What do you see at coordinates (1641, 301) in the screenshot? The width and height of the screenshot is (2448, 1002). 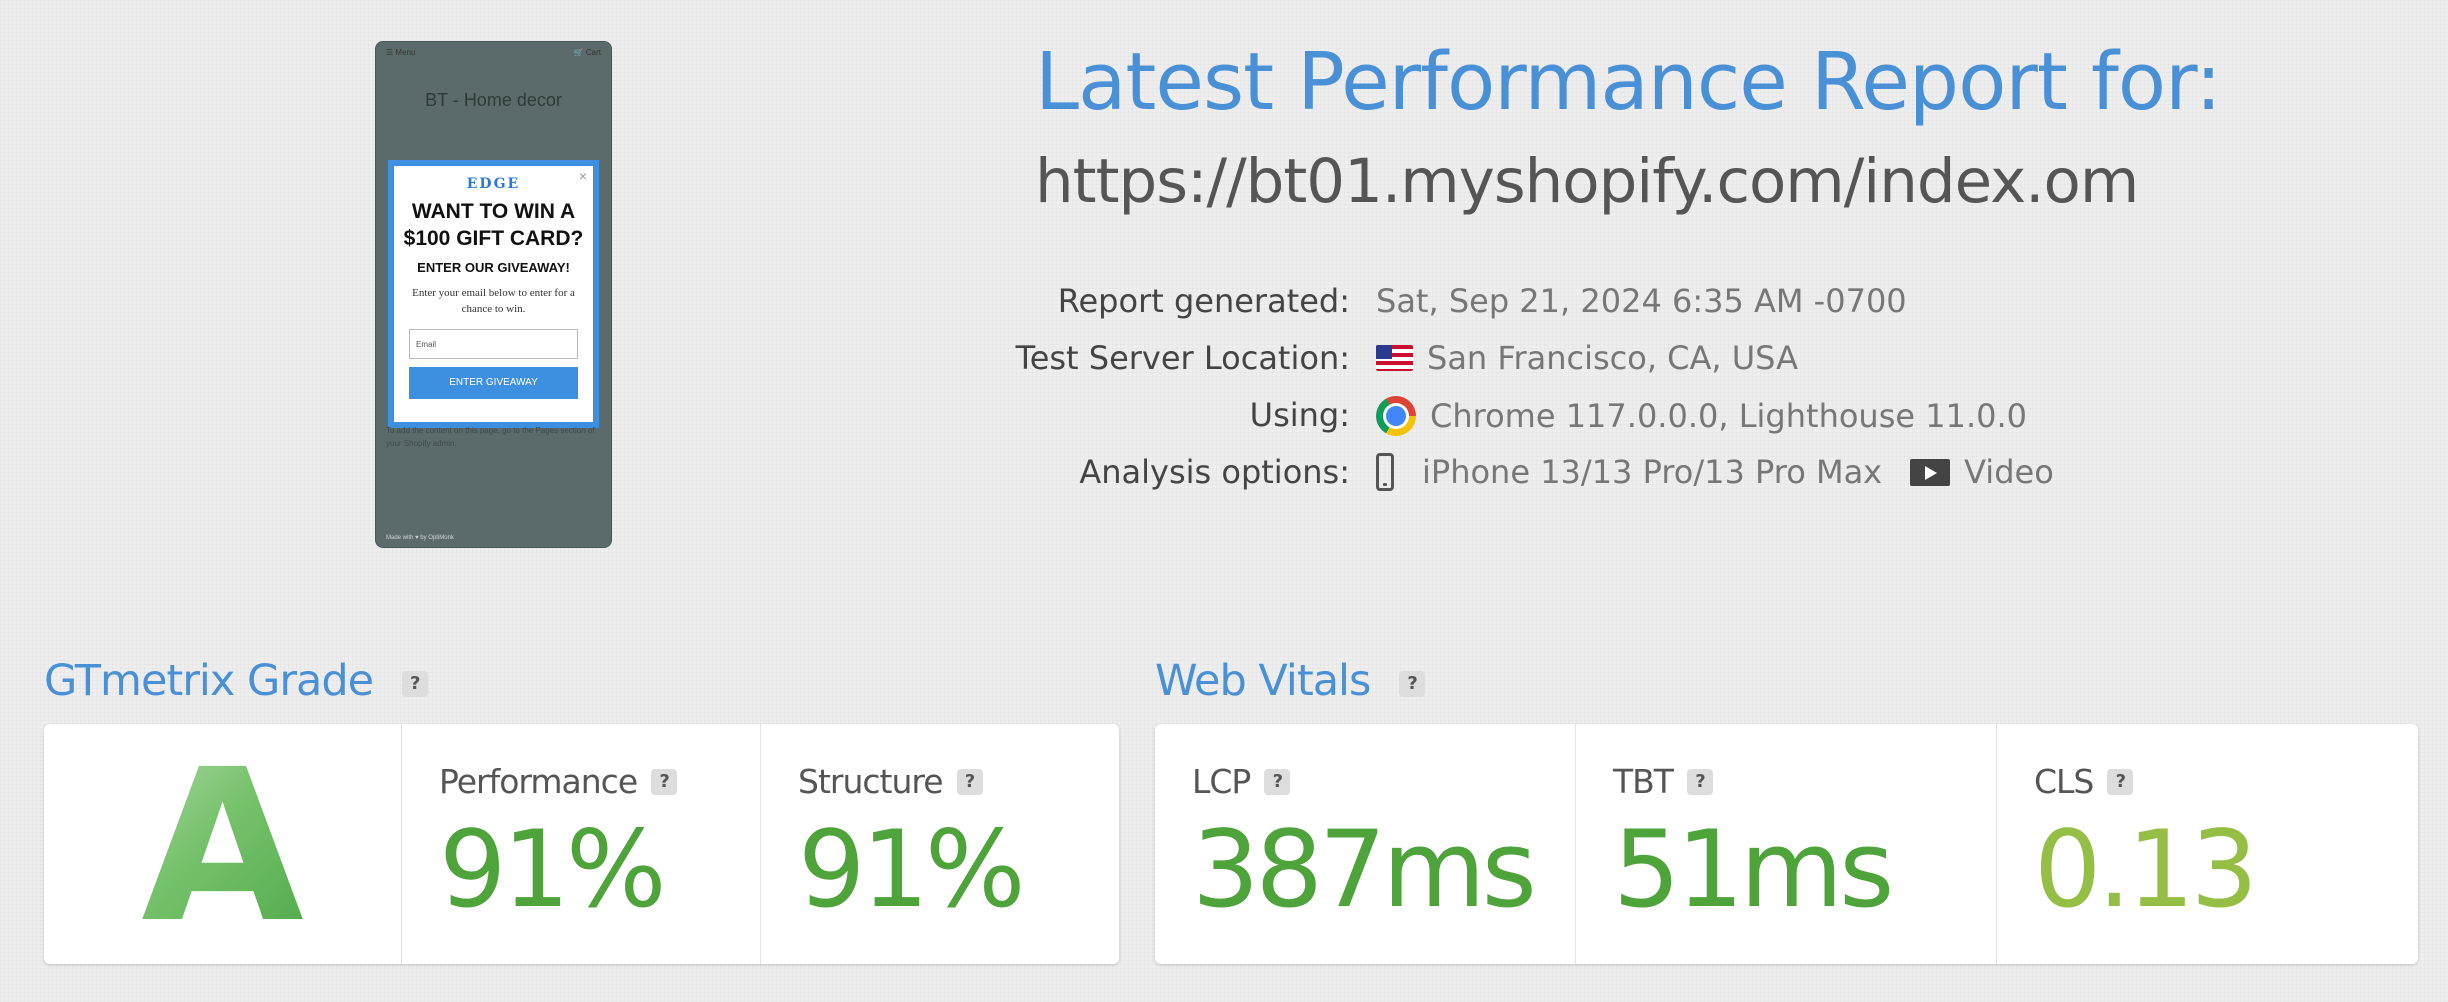 I see `report-generated-value: Sat, Sep 21, 2024 6:35 AM -0700` at bounding box center [1641, 301].